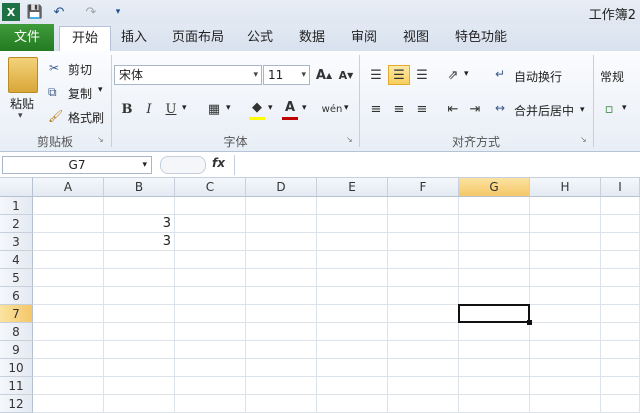 The height and width of the screenshot is (413, 640). What do you see at coordinates (281, 260) in the screenshot?
I see `cell-d4` at bounding box center [281, 260].